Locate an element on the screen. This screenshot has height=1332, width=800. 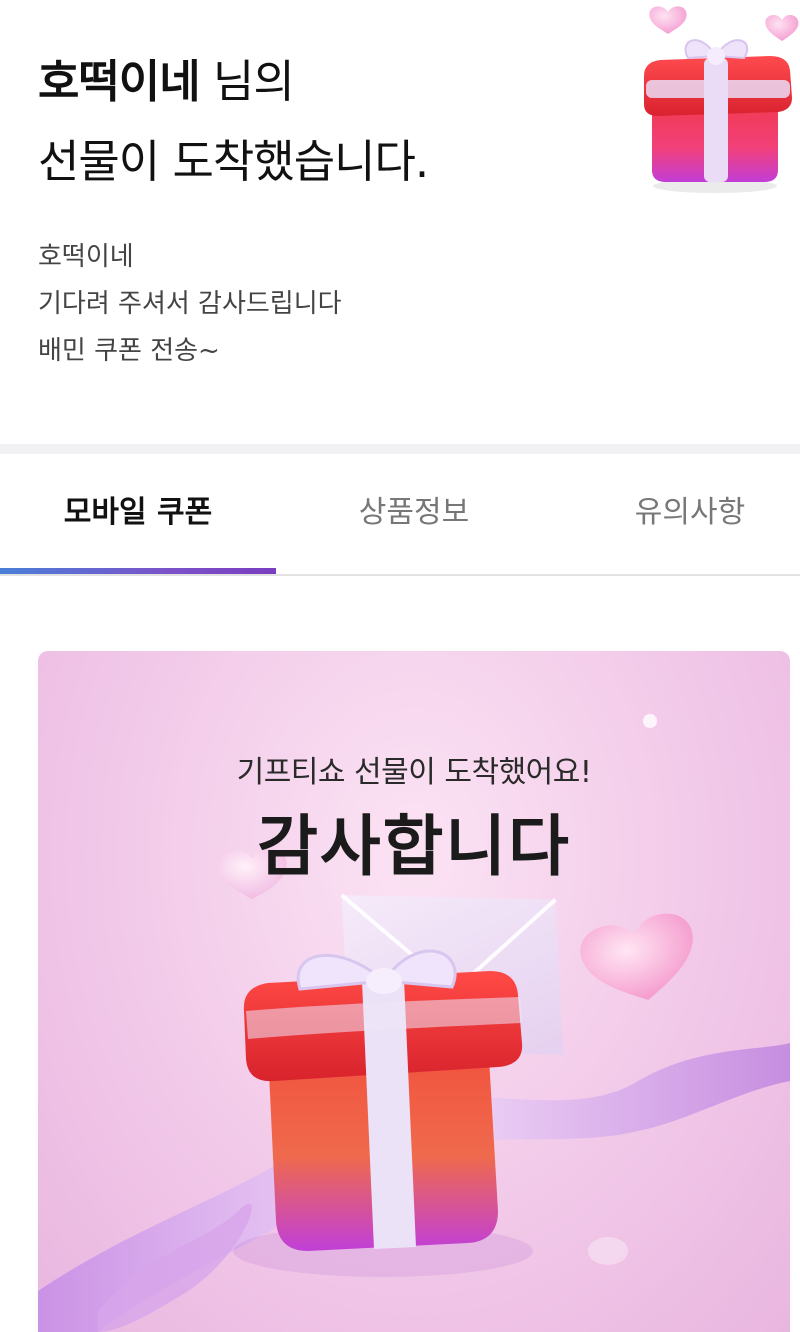
gift-box-icon is located at coordinates (721, 99).